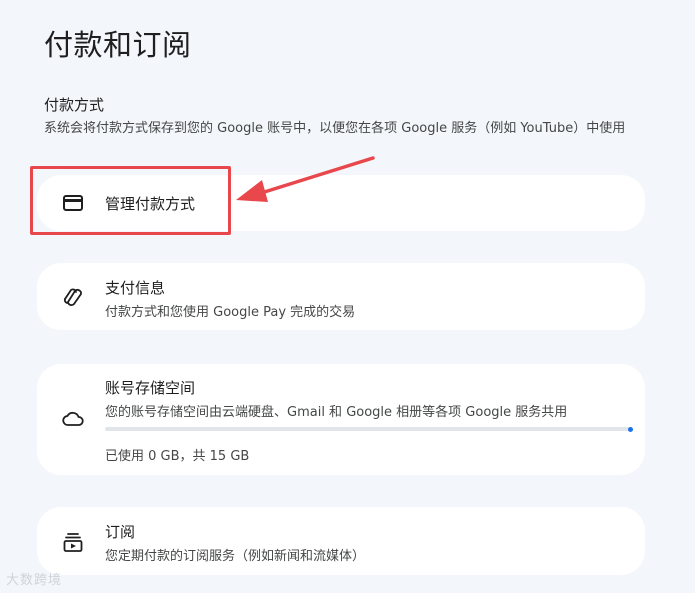 Image resolution: width=695 pixels, height=593 pixels. What do you see at coordinates (34, 580) in the screenshot?
I see `watermark: 大数跨境` at bounding box center [34, 580].